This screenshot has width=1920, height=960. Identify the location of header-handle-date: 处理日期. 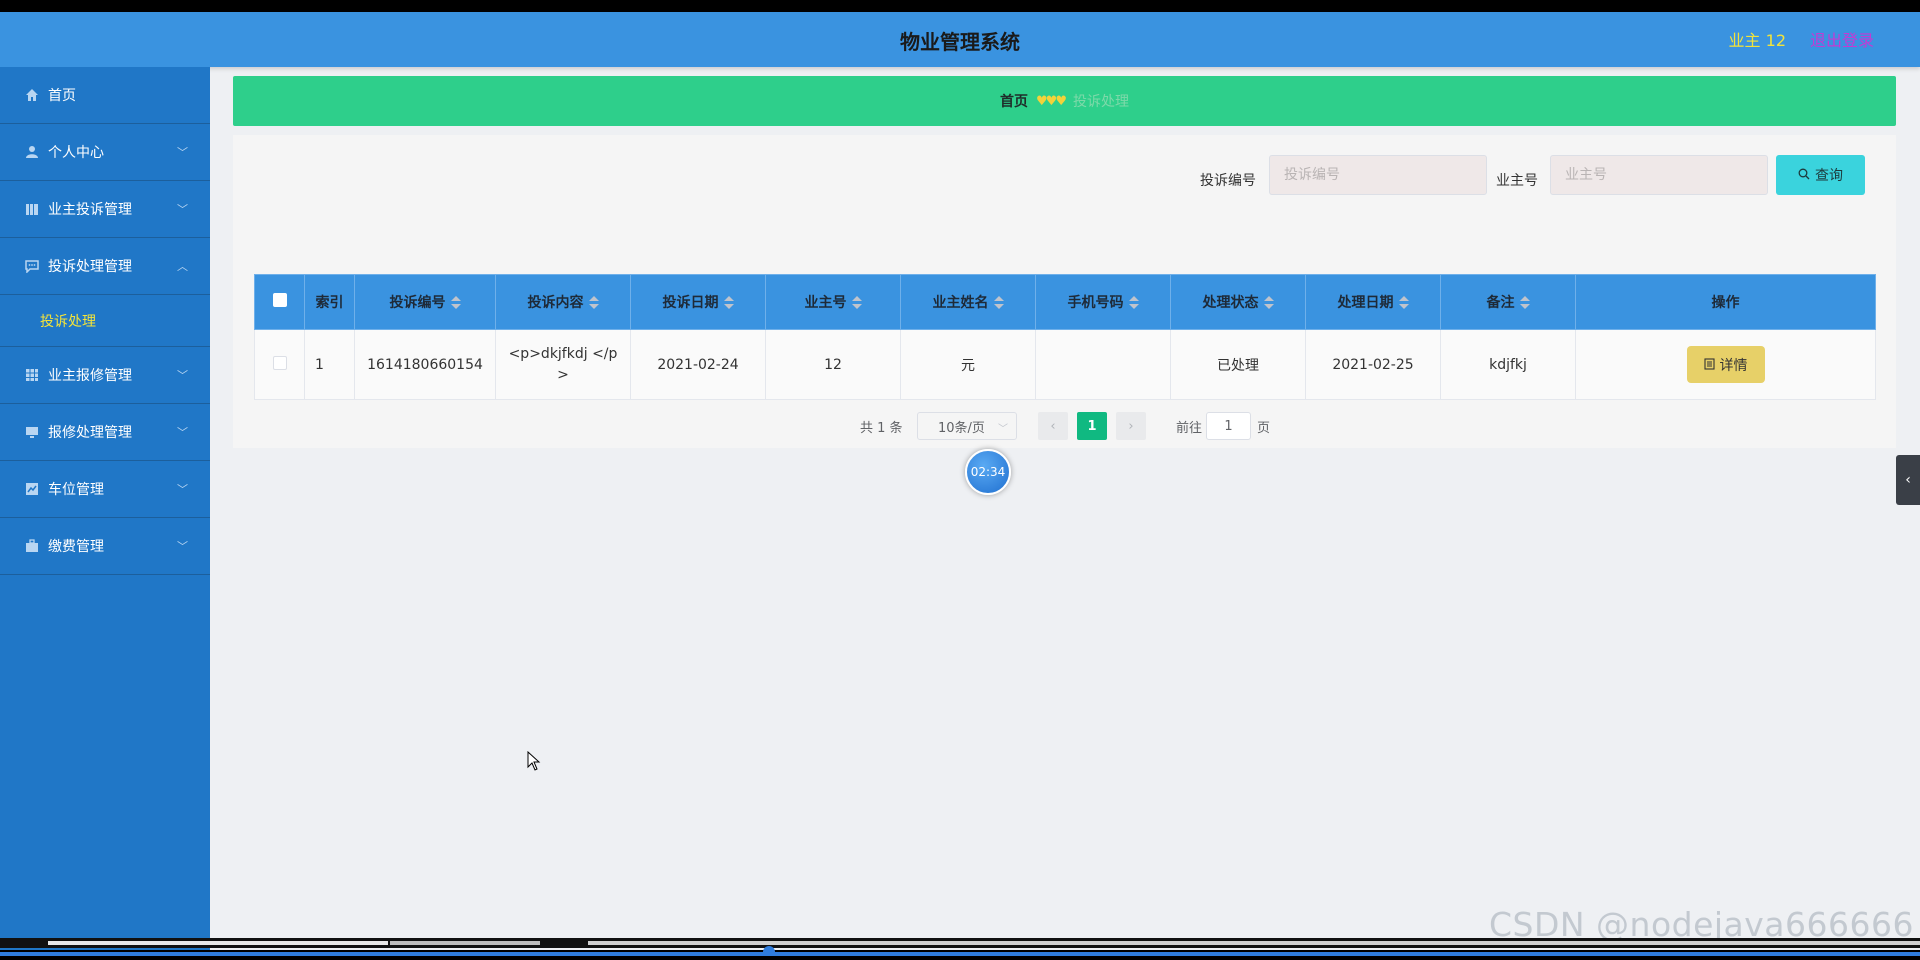
(1365, 303).